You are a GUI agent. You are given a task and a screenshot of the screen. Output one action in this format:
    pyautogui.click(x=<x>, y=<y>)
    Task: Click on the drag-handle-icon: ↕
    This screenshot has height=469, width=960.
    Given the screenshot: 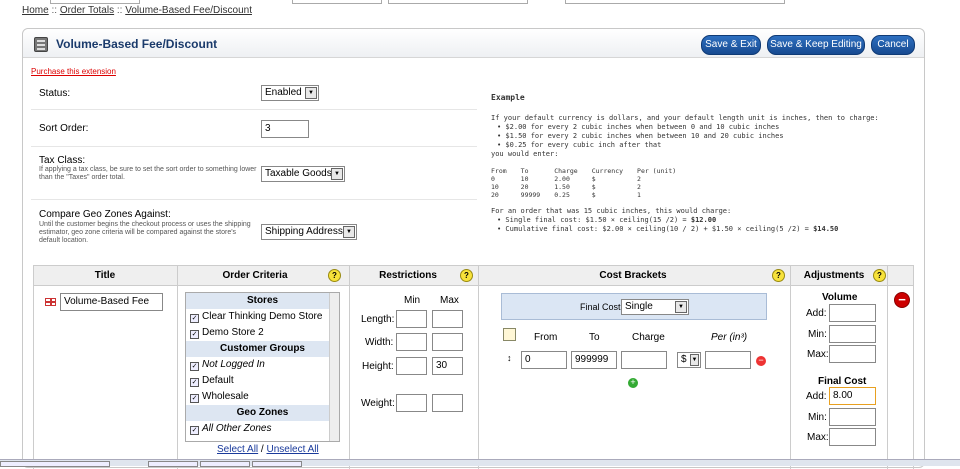 What is the action you would take?
    pyautogui.click(x=509, y=358)
    